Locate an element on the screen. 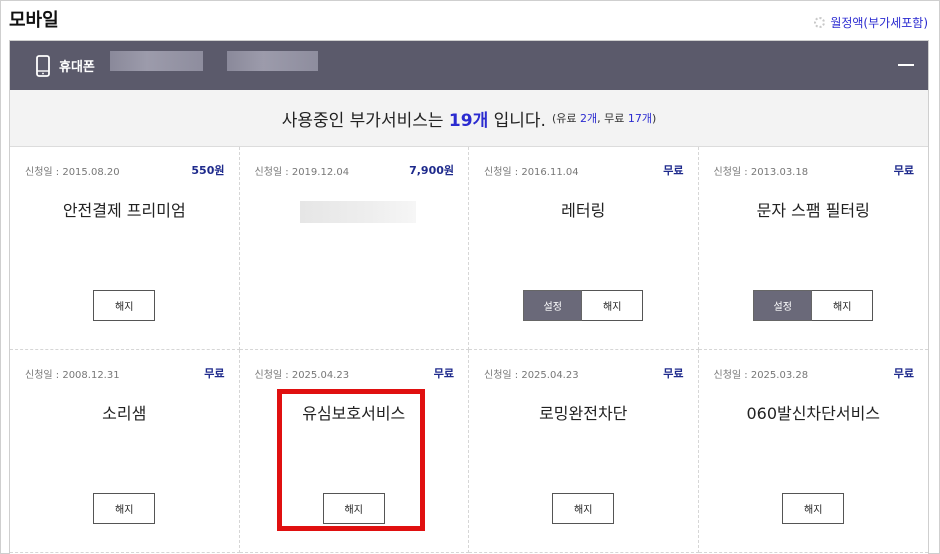 The image size is (940, 554). card-price: 7,900원 is located at coordinates (431, 170).